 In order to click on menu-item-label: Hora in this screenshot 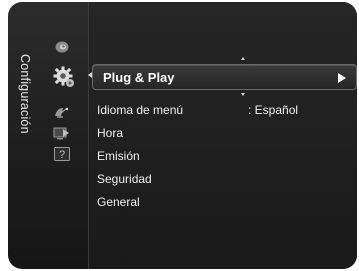, I will do `click(110, 133)`.